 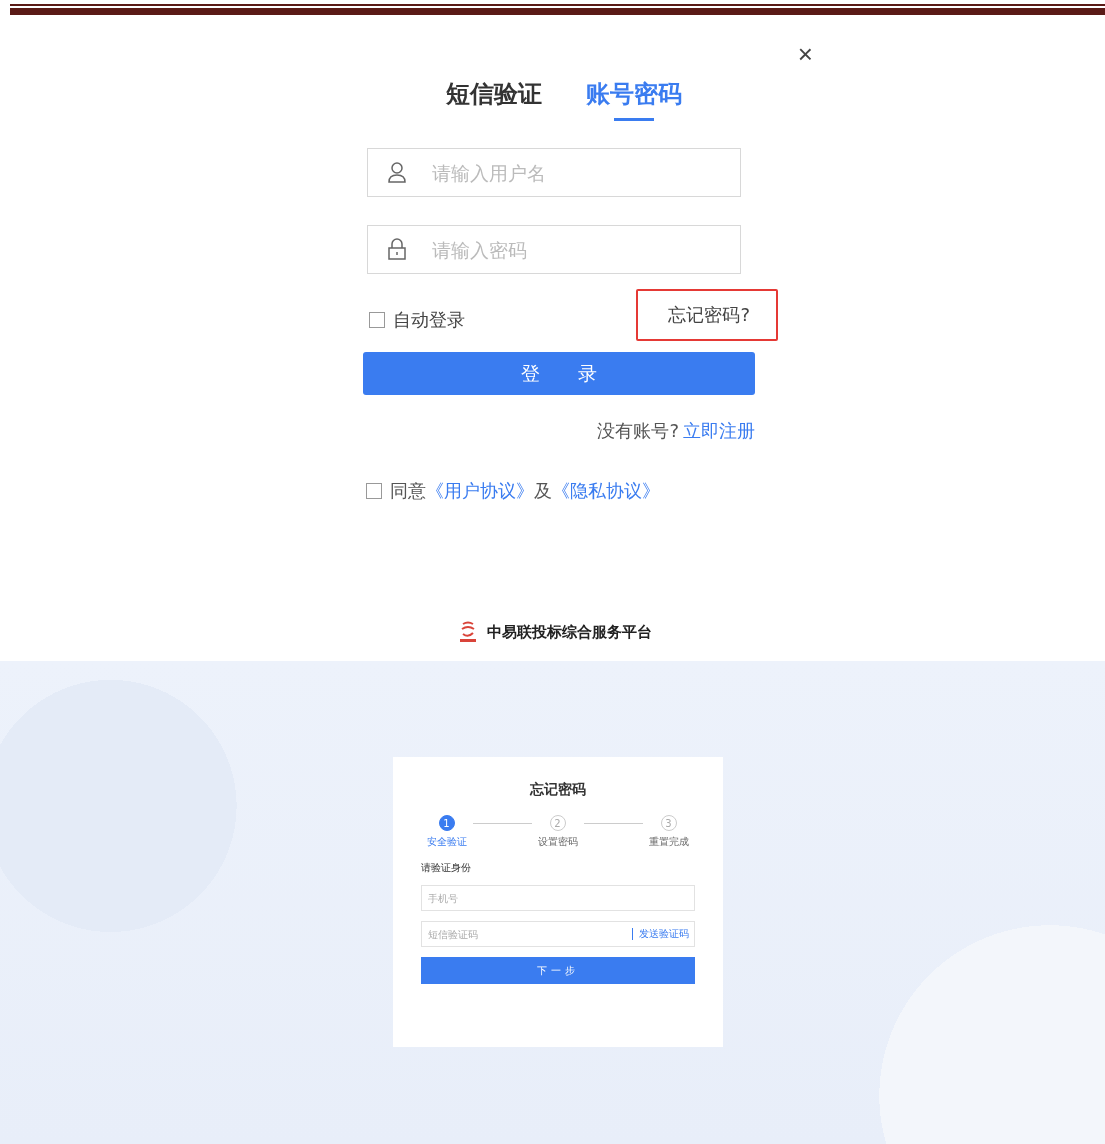 What do you see at coordinates (468, 632) in the screenshot?
I see `logo-icon` at bounding box center [468, 632].